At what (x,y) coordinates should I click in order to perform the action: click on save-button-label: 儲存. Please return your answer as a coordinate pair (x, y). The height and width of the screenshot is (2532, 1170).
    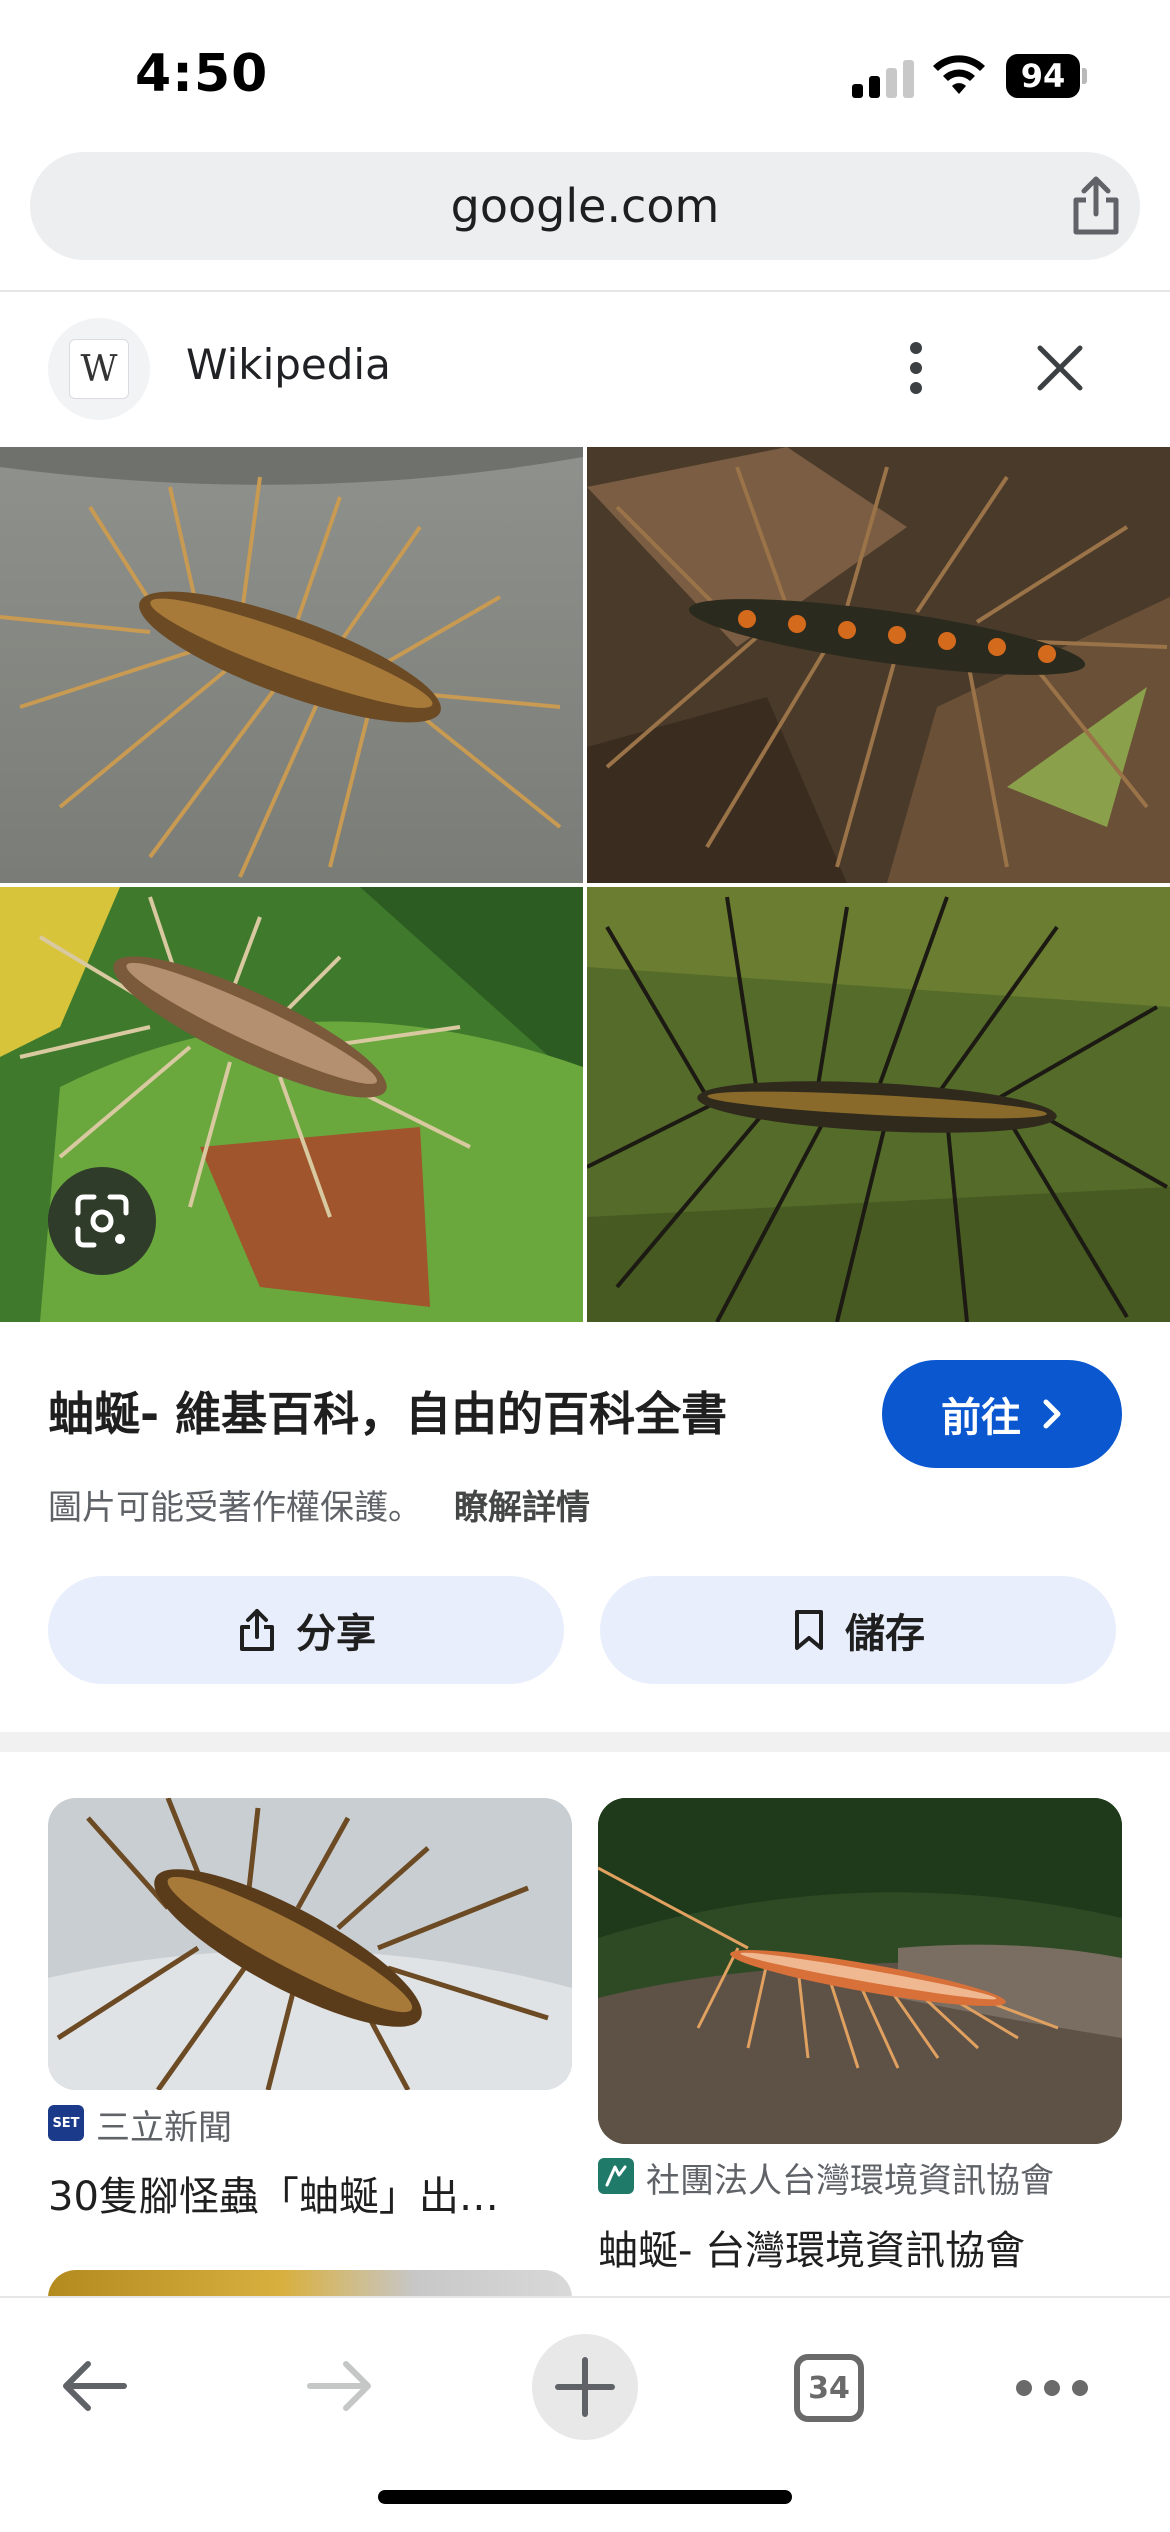
    Looking at the image, I should click on (885, 1634).